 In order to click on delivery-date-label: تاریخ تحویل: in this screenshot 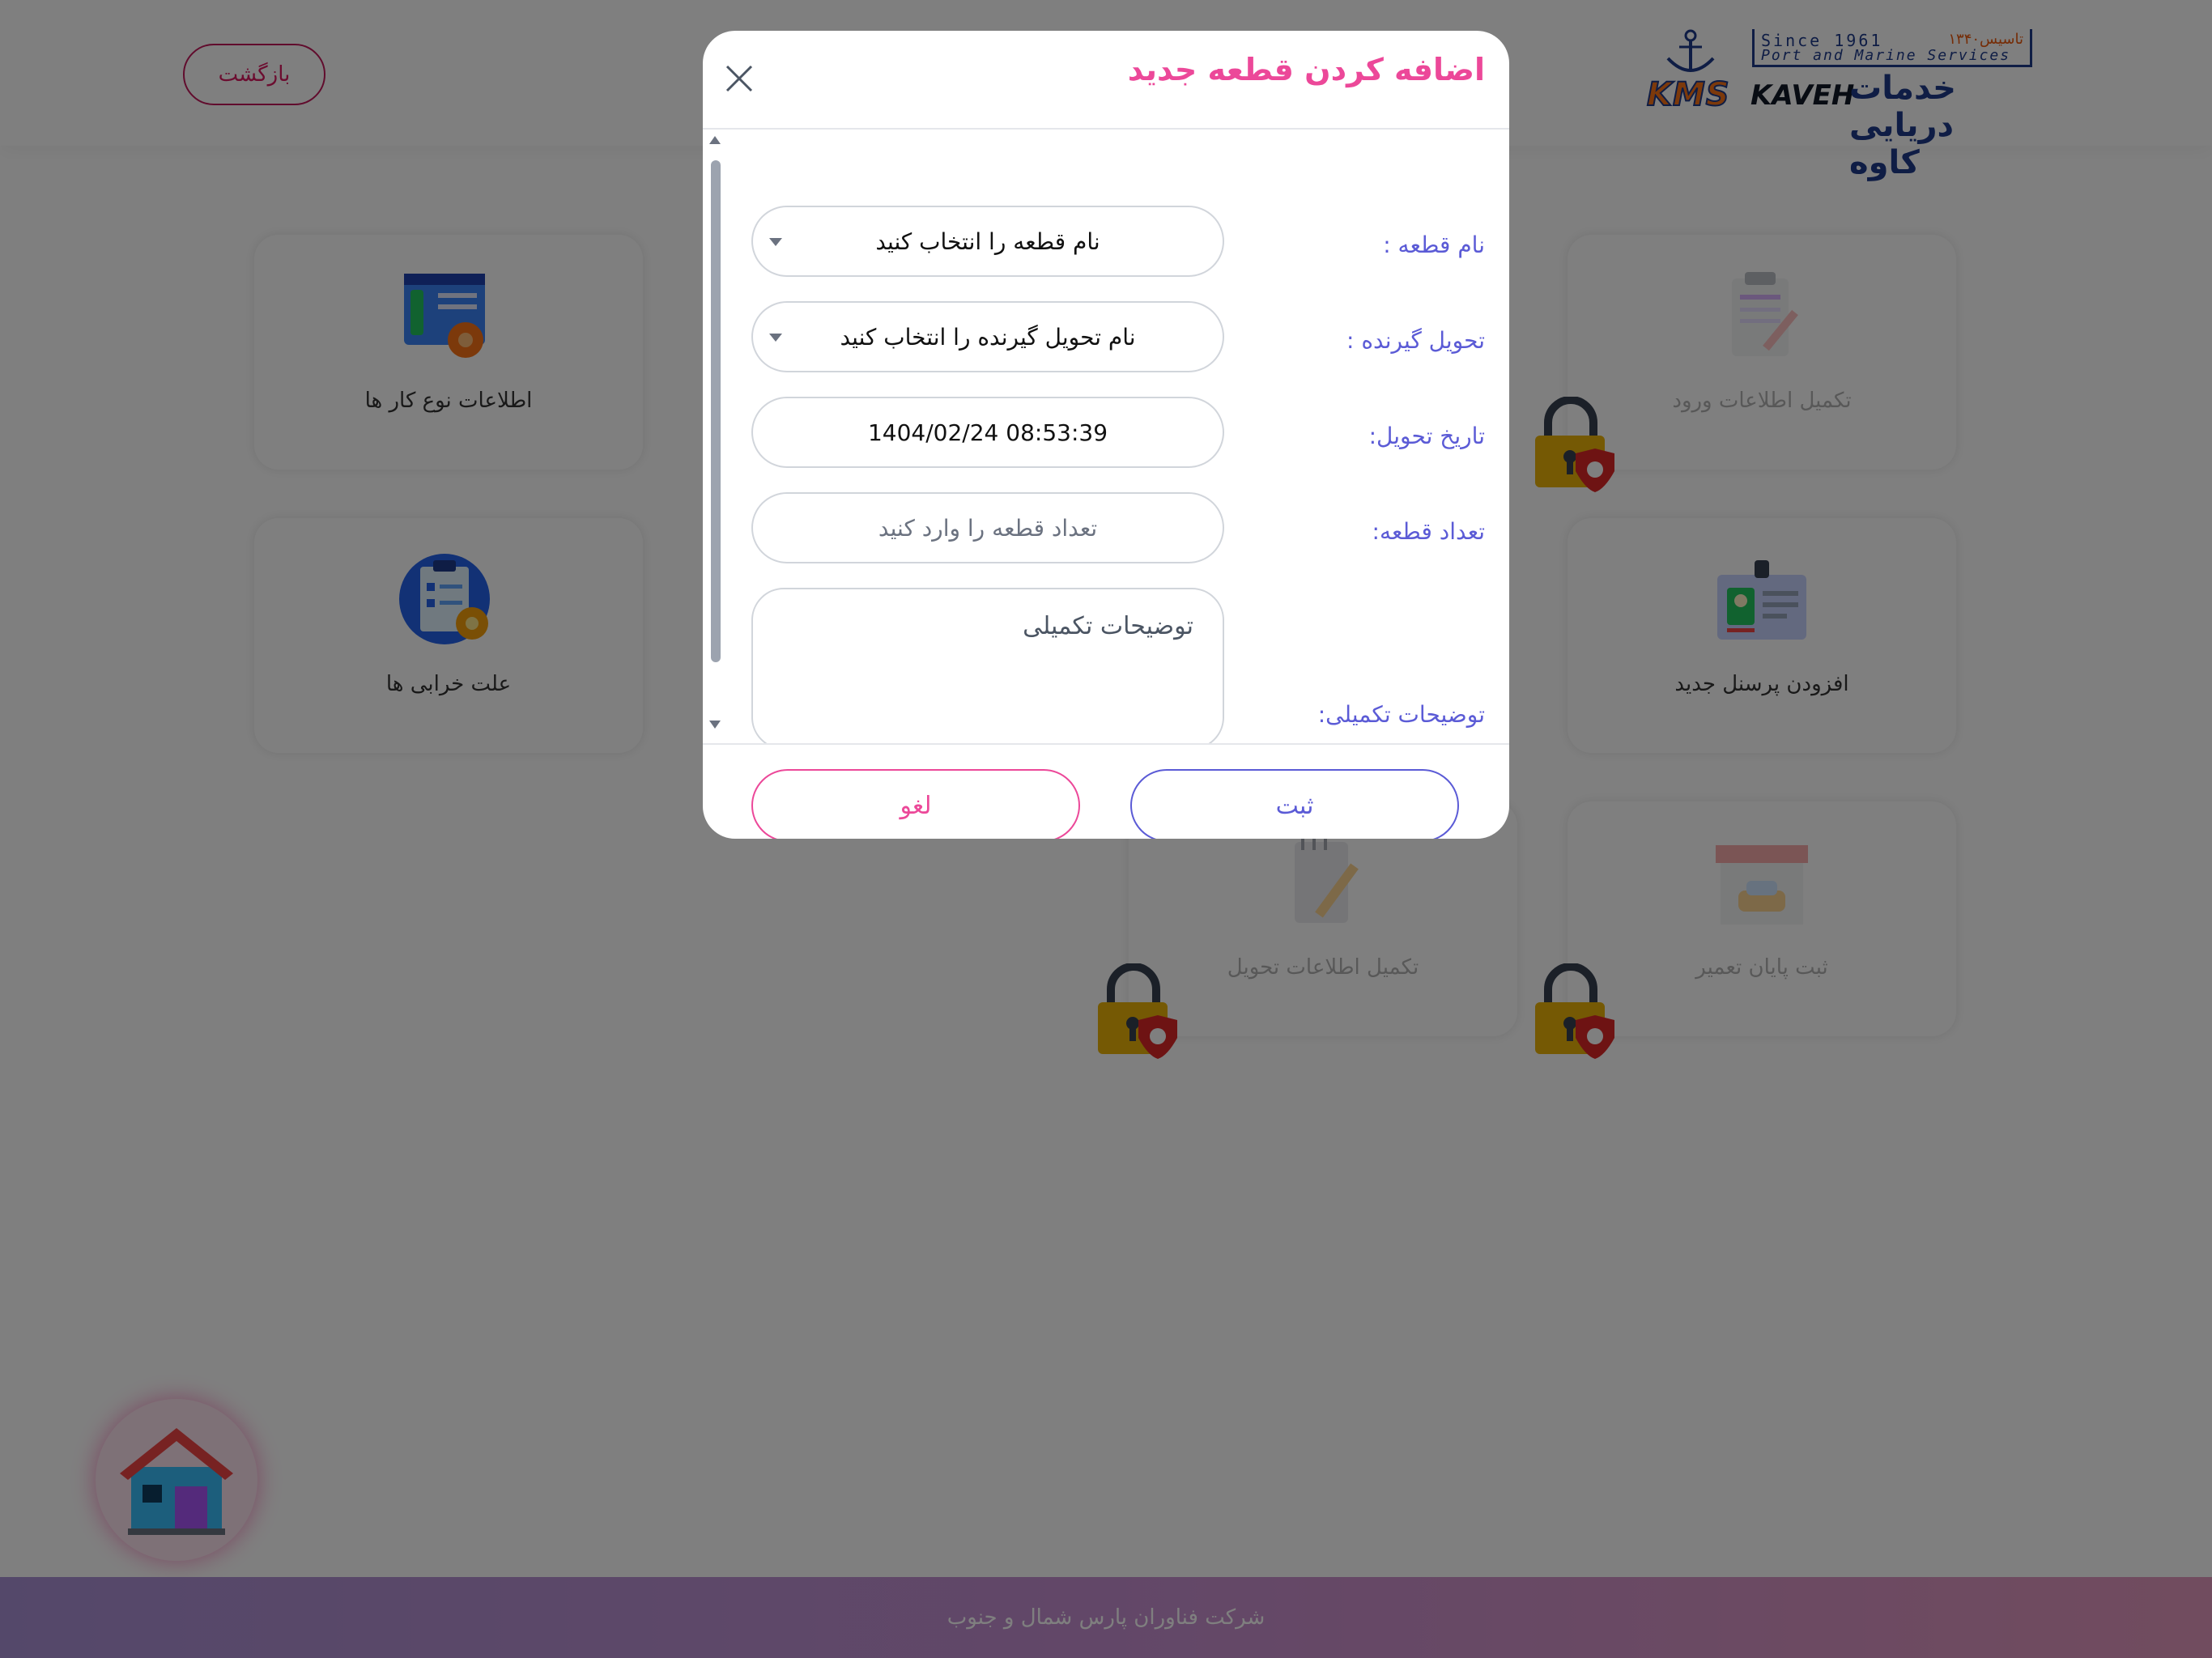, I will do `click(1427, 436)`.